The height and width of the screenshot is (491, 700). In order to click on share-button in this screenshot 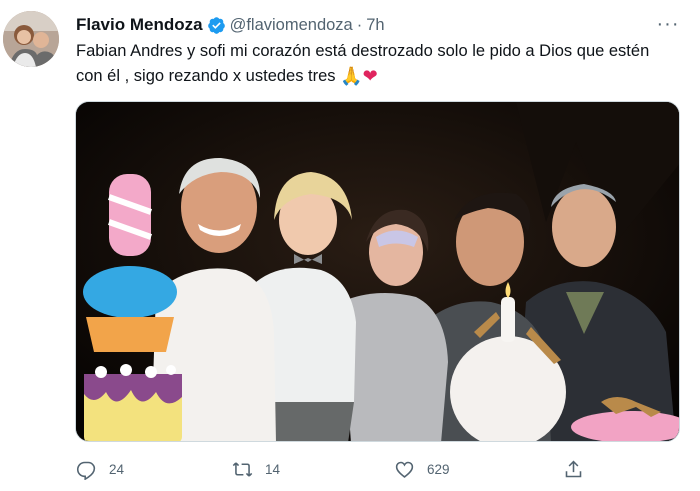, I will do `click(579, 469)`.